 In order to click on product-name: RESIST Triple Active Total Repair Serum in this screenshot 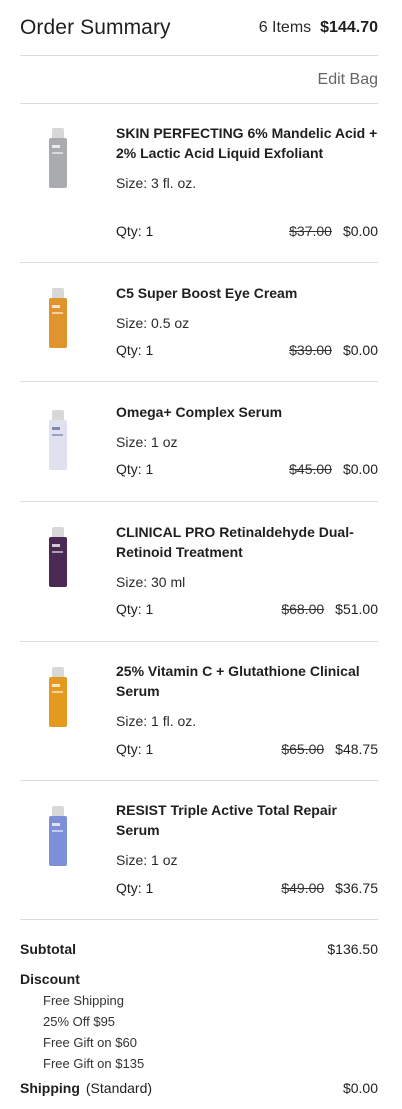, I will do `click(247, 820)`.